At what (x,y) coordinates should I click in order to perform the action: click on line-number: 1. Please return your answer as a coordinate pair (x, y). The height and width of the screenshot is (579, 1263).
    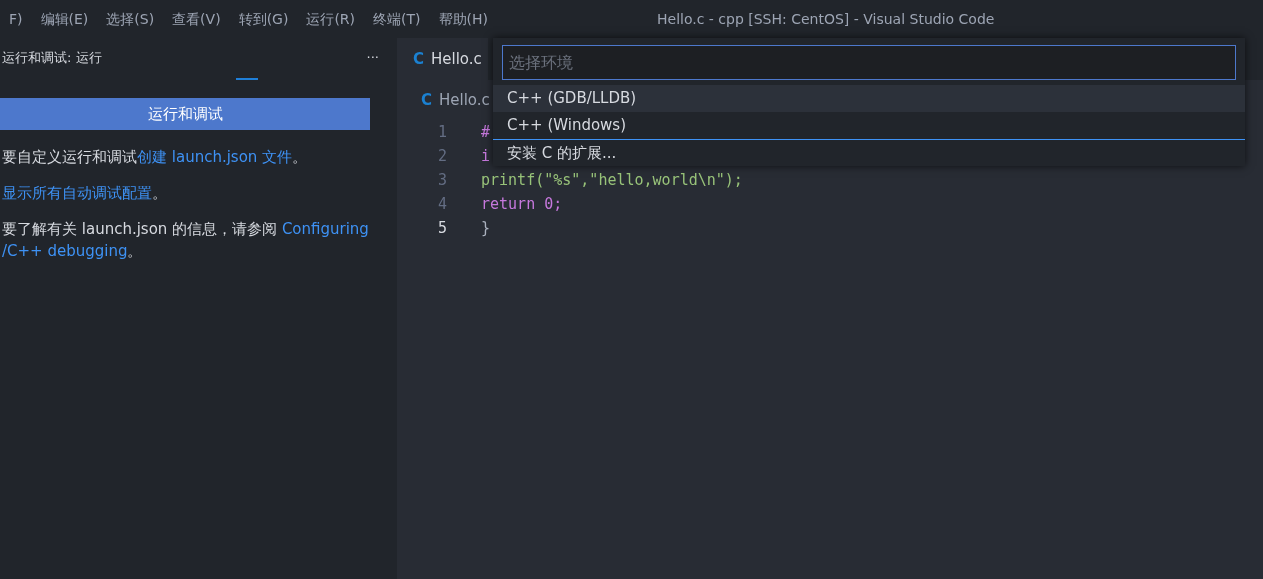
    Looking at the image, I should click on (442, 132).